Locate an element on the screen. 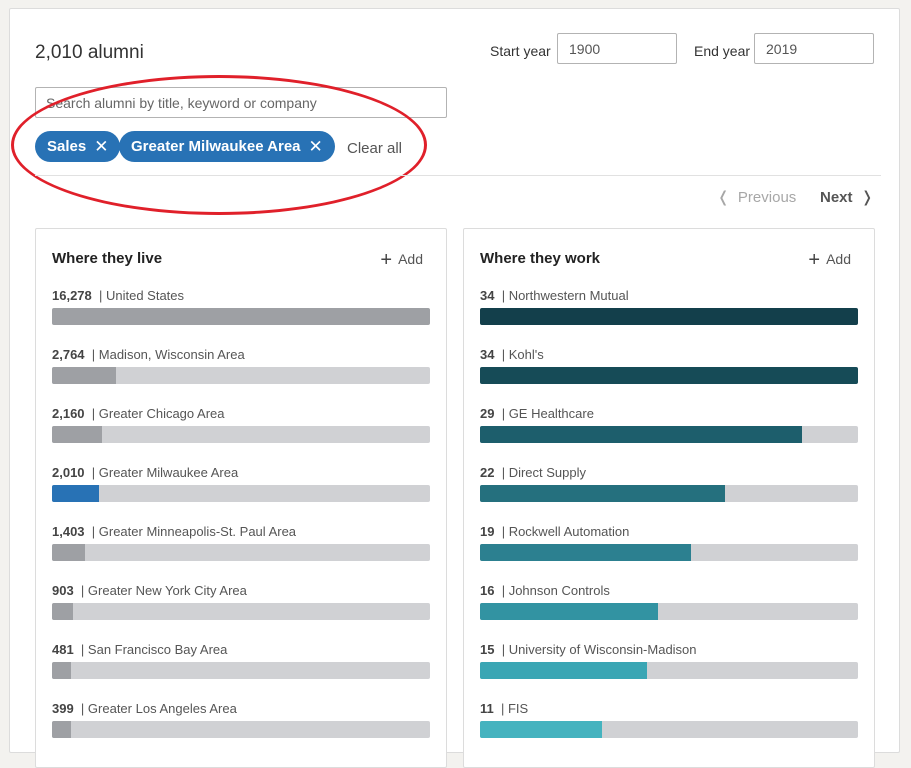 The width and height of the screenshot is (911, 768). list-item: 481 | San Francisco Bay Area is located at coordinates (241, 671).